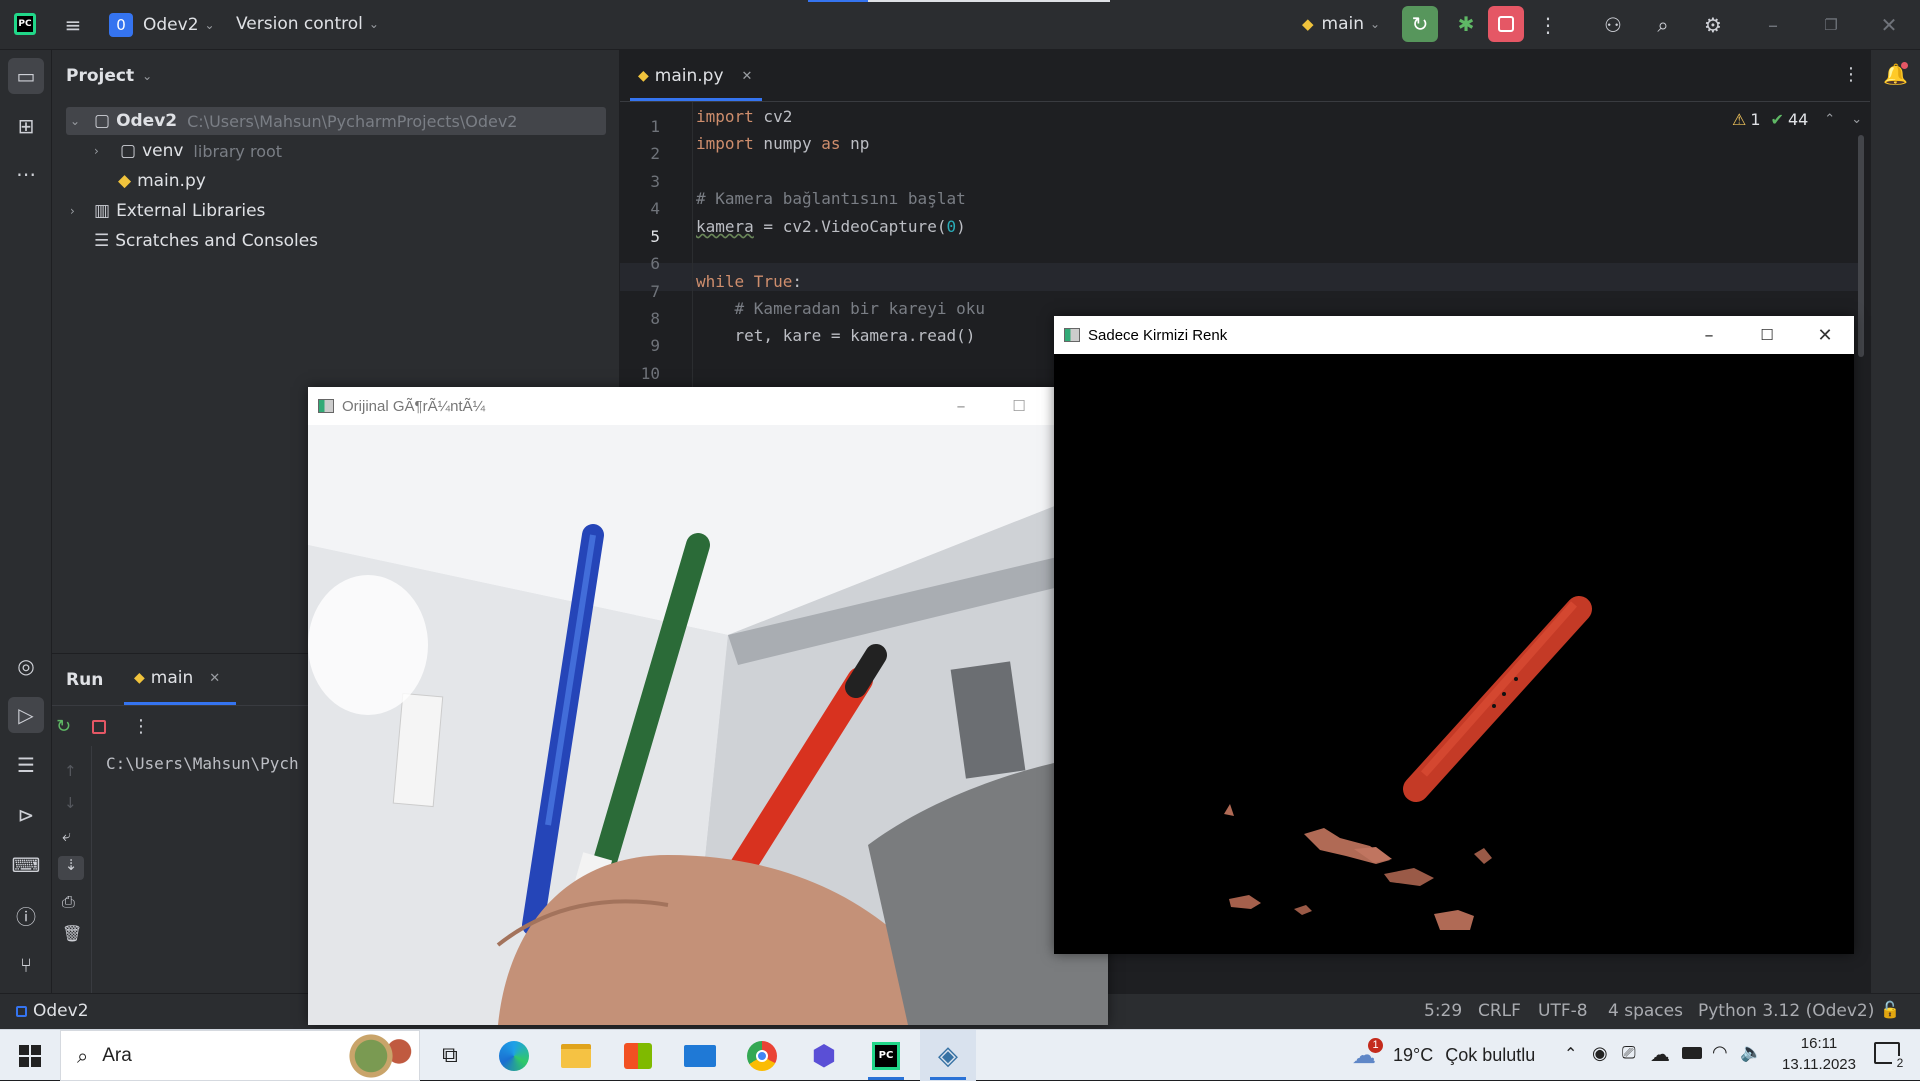 Image resolution: width=1920 pixels, height=1081 pixels. I want to click on scroll-up-icon: ↑, so click(70, 771).